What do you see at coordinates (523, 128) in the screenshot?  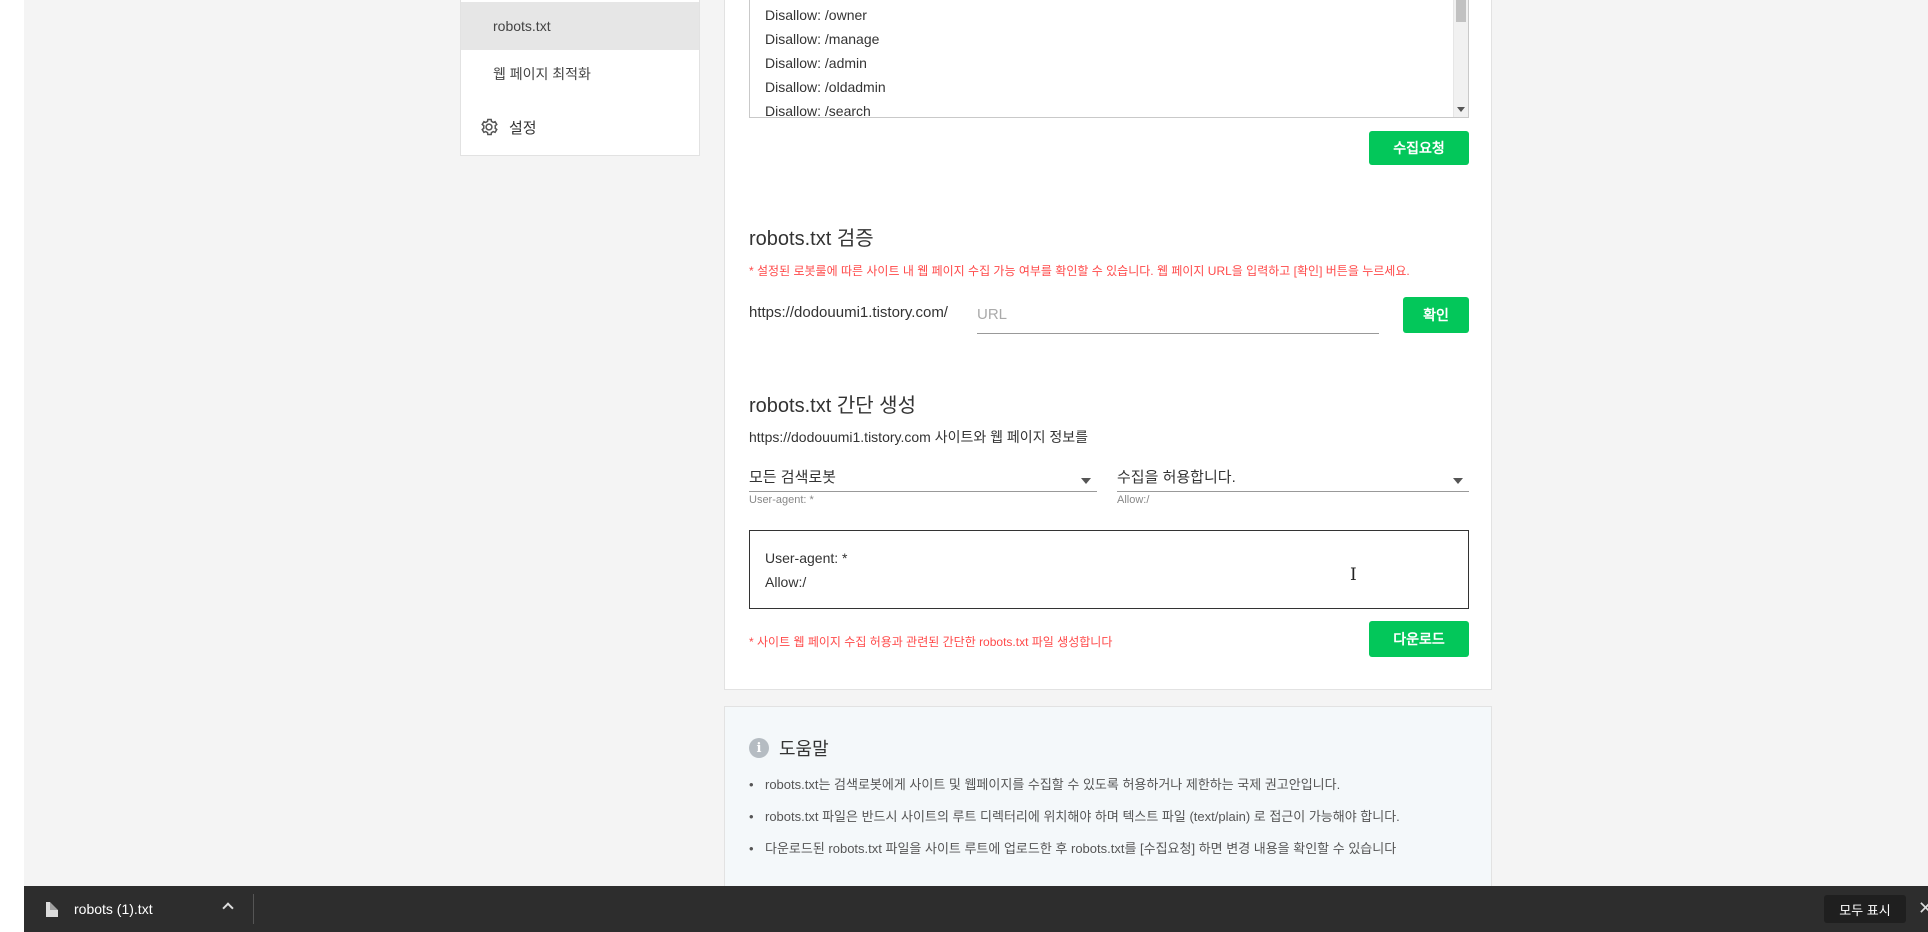 I see `sidebar-item-label: 설정` at bounding box center [523, 128].